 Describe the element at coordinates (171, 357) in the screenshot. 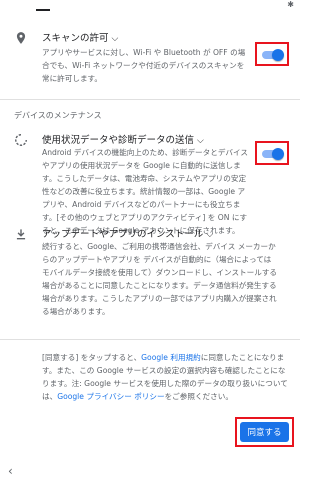

I see `terms-link: Google 利用規約` at that location.